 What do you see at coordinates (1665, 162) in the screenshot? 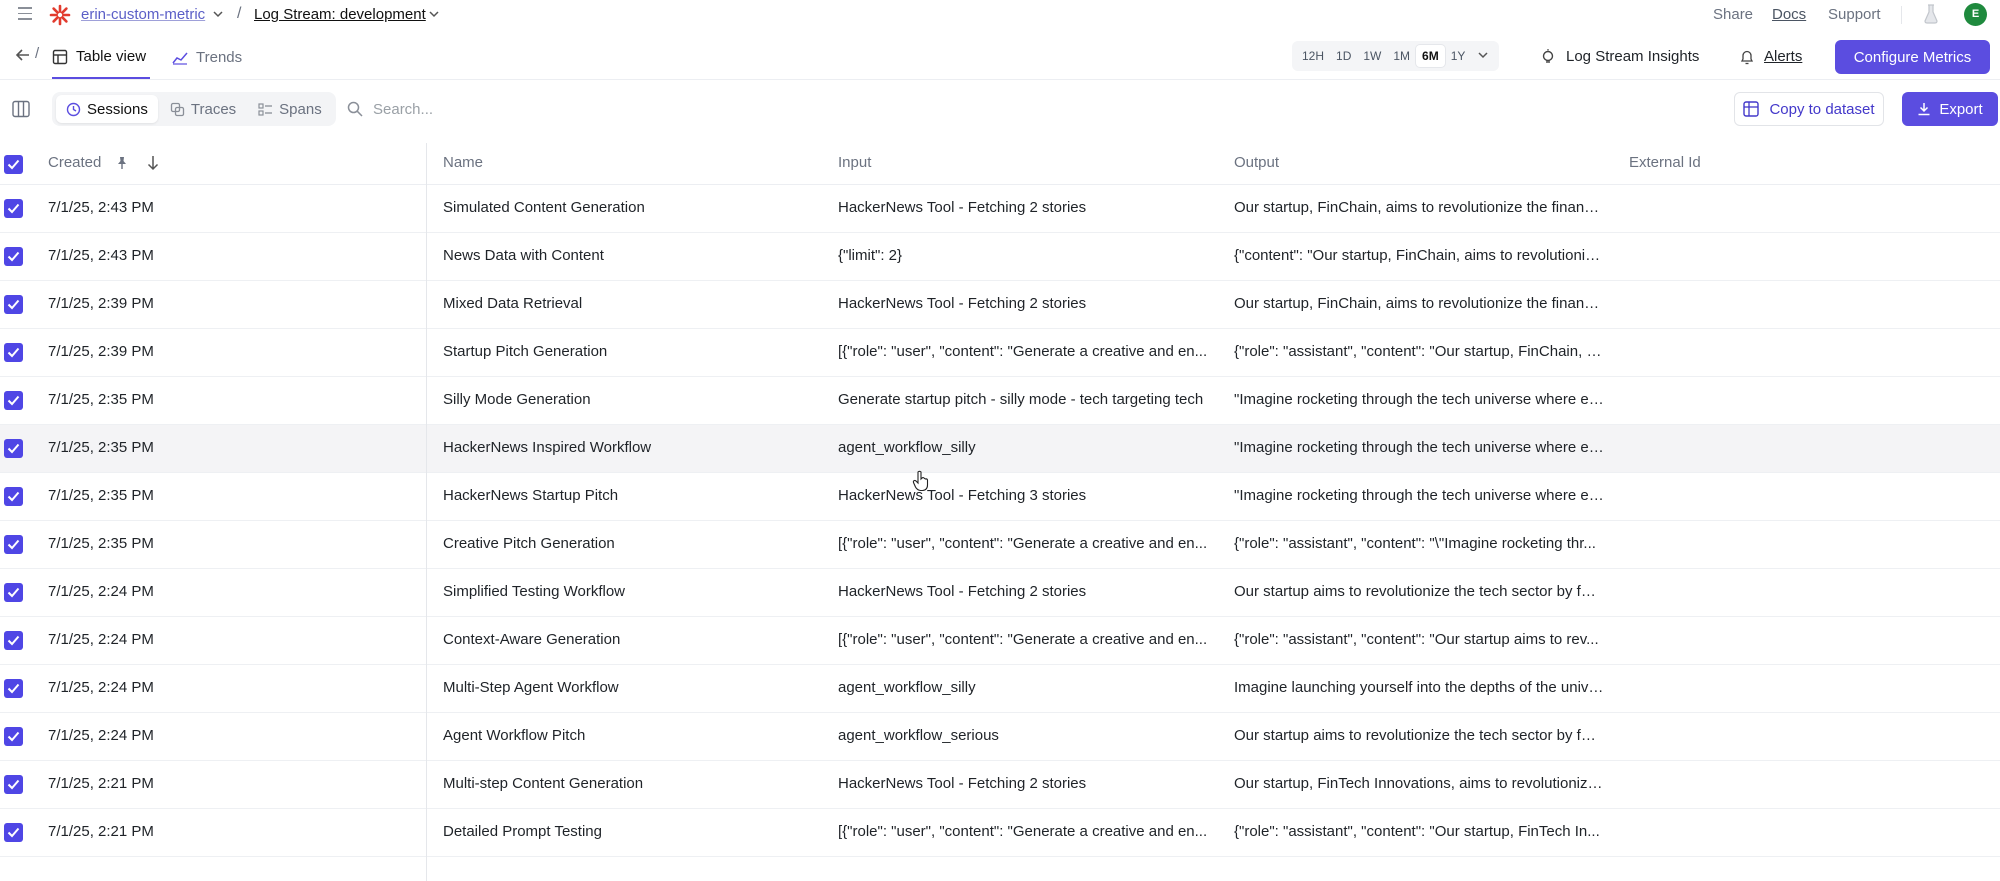
I see `column-header-external-id: External Id` at bounding box center [1665, 162].